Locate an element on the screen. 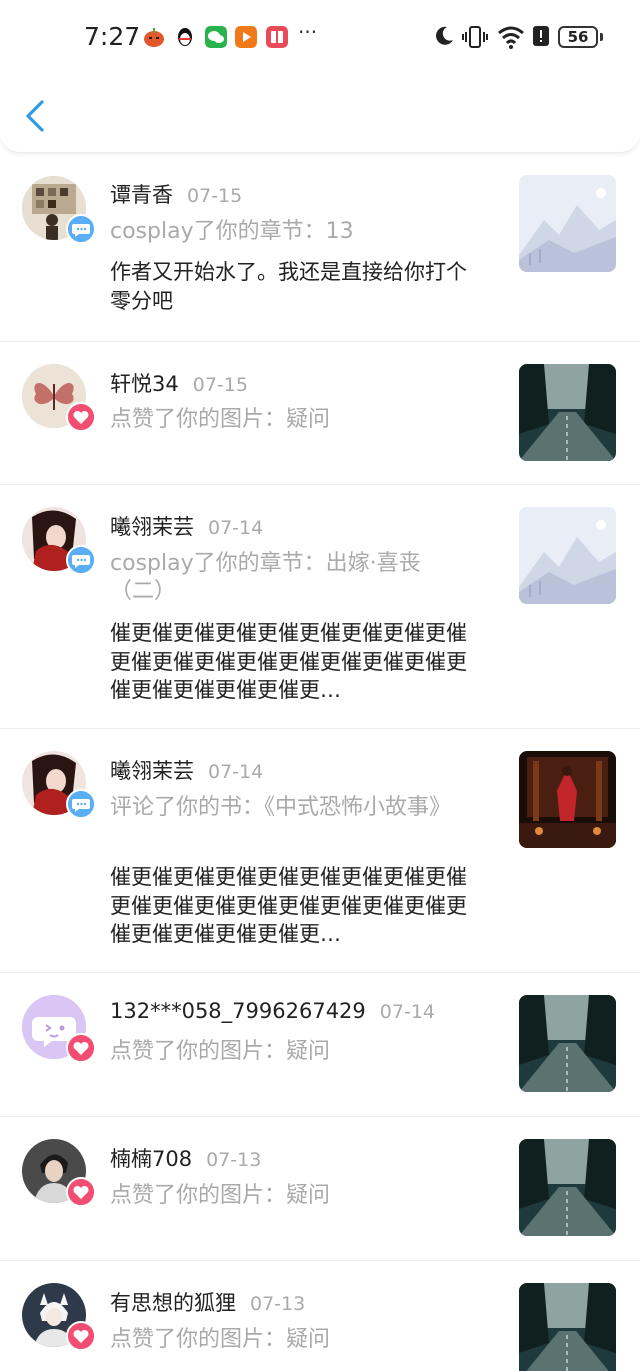  video-app-icon is located at coordinates (246, 37).